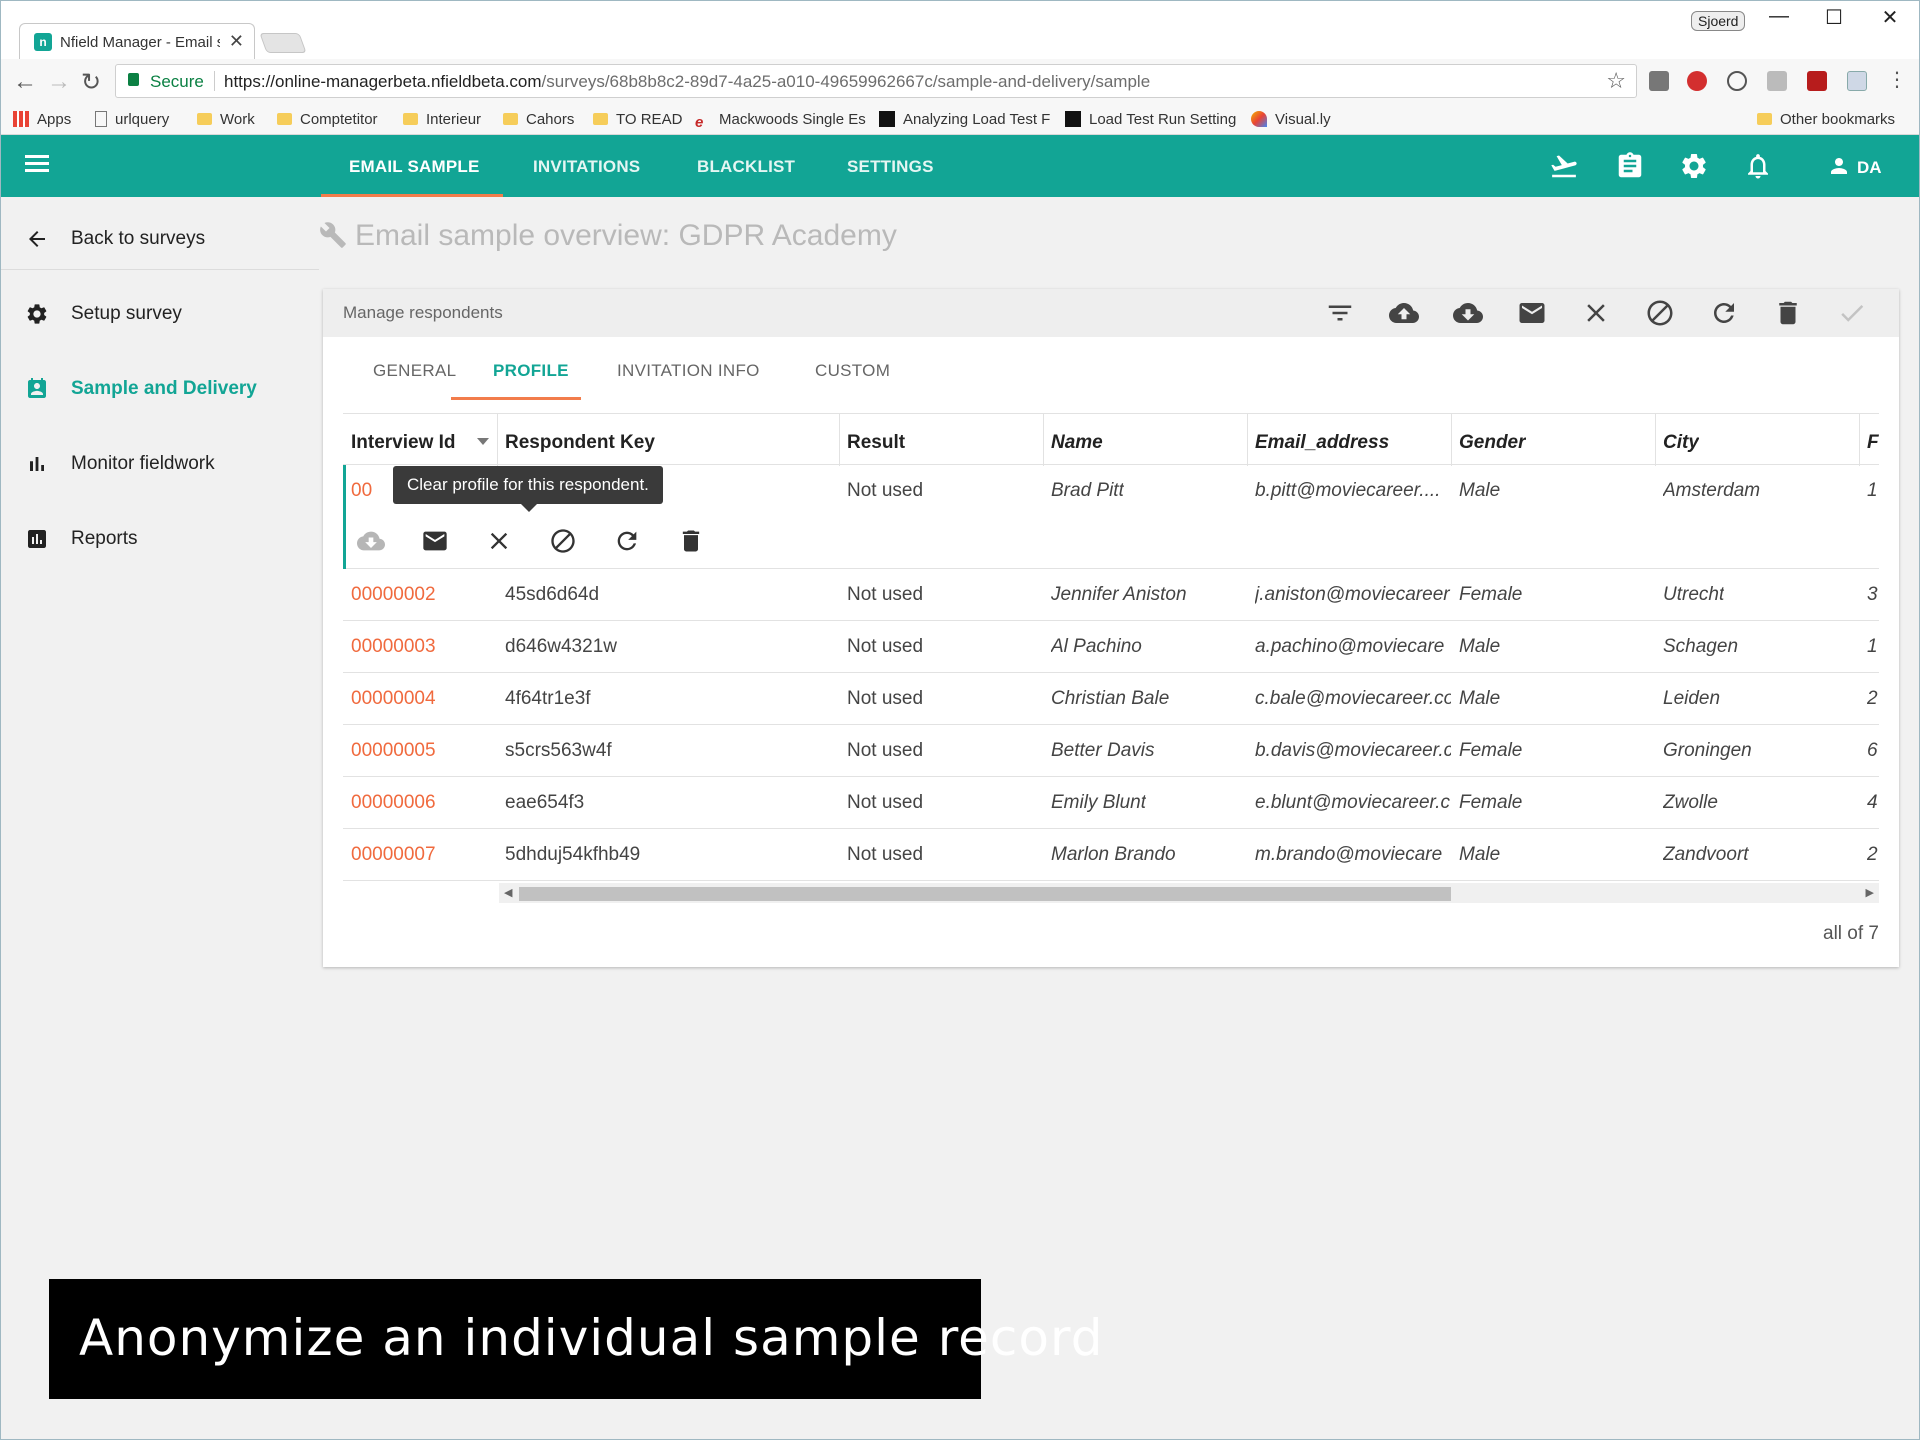 This screenshot has height=1440, width=1920. Describe the element at coordinates (1718, 21) in the screenshot. I see `profile-badge: Sjoerd` at that location.